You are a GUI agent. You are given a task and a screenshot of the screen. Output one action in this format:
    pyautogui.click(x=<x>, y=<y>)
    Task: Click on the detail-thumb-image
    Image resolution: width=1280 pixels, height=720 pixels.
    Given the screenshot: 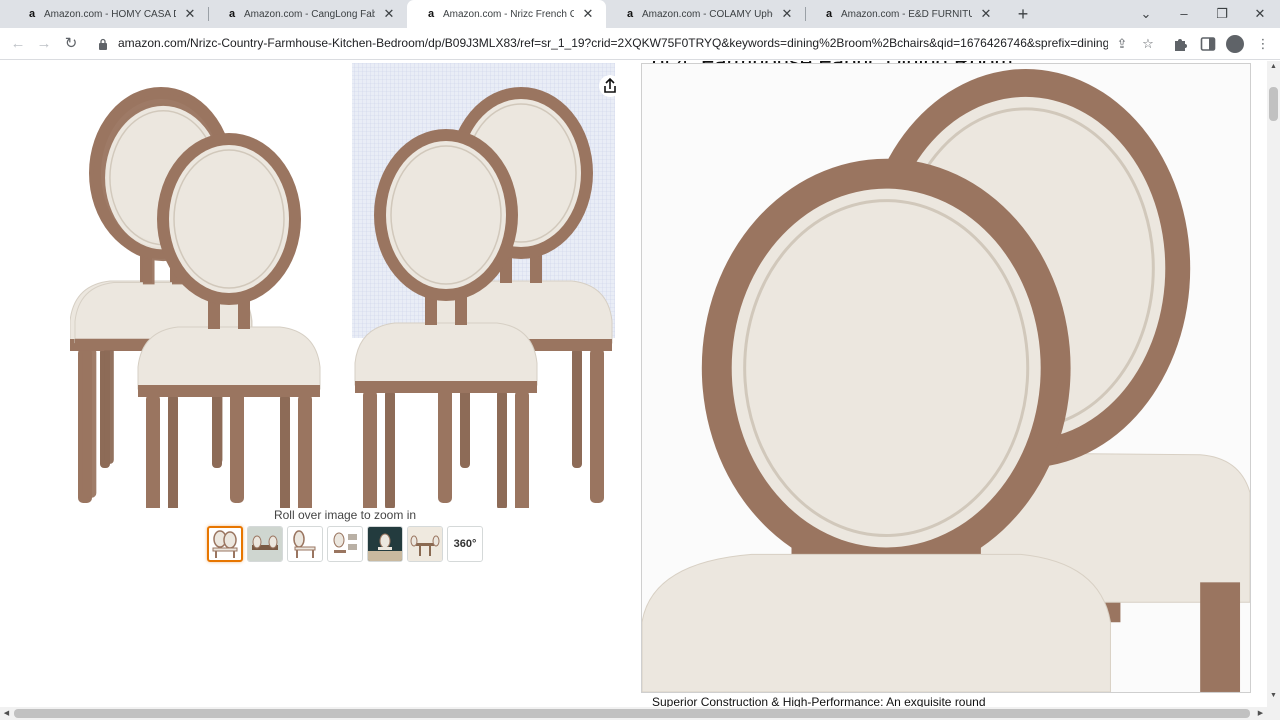 What is the action you would take?
    pyautogui.click(x=345, y=542)
    